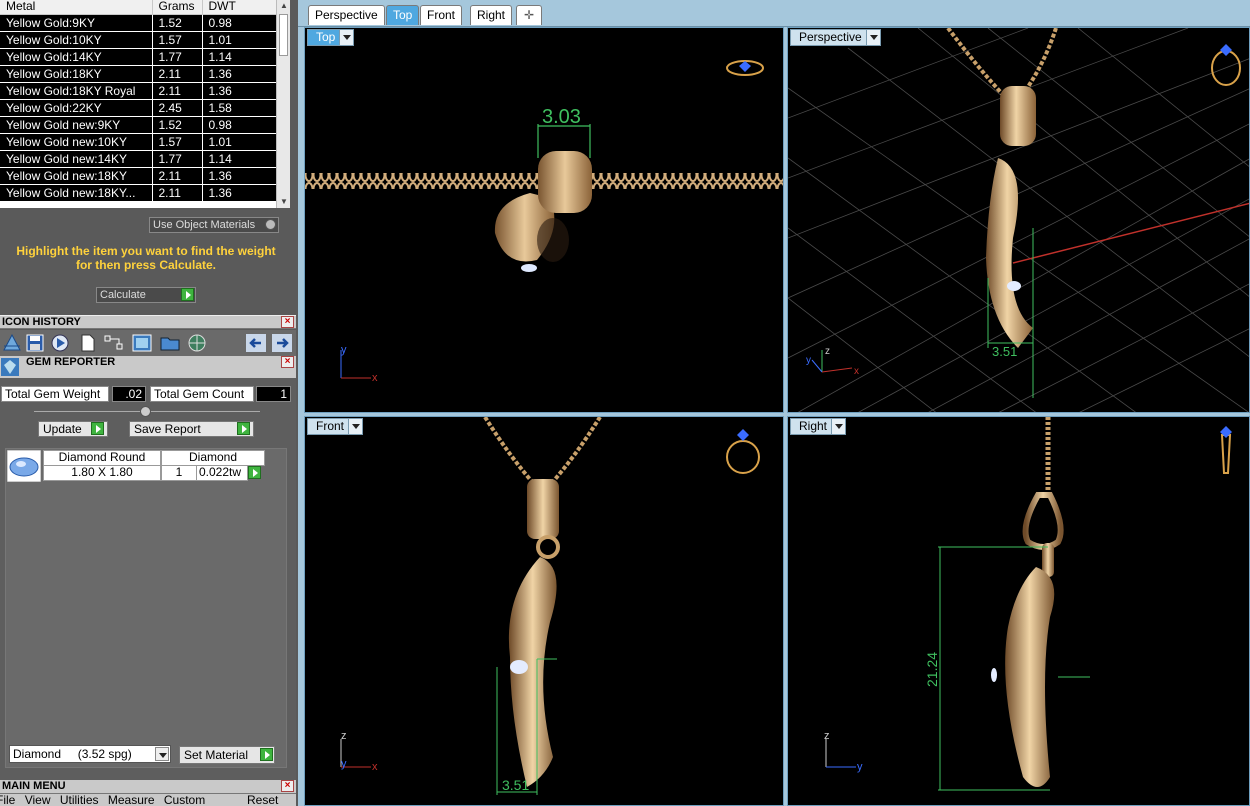 The height and width of the screenshot is (806, 1250). What do you see at coordinates (441, 15) in the screenshot?
I see `tab-front: Front` at bounding box center [441, 15].